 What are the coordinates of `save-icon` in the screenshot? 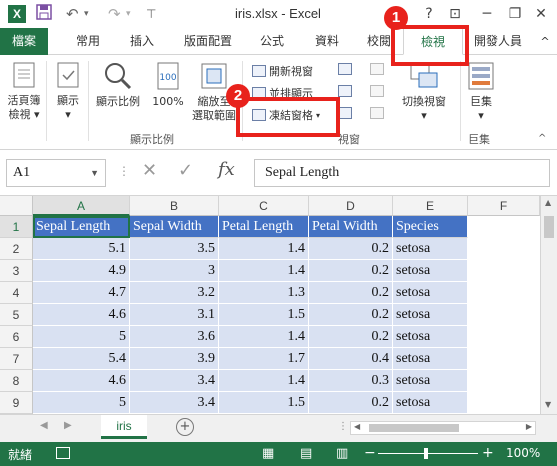 It's located at (44, 14).